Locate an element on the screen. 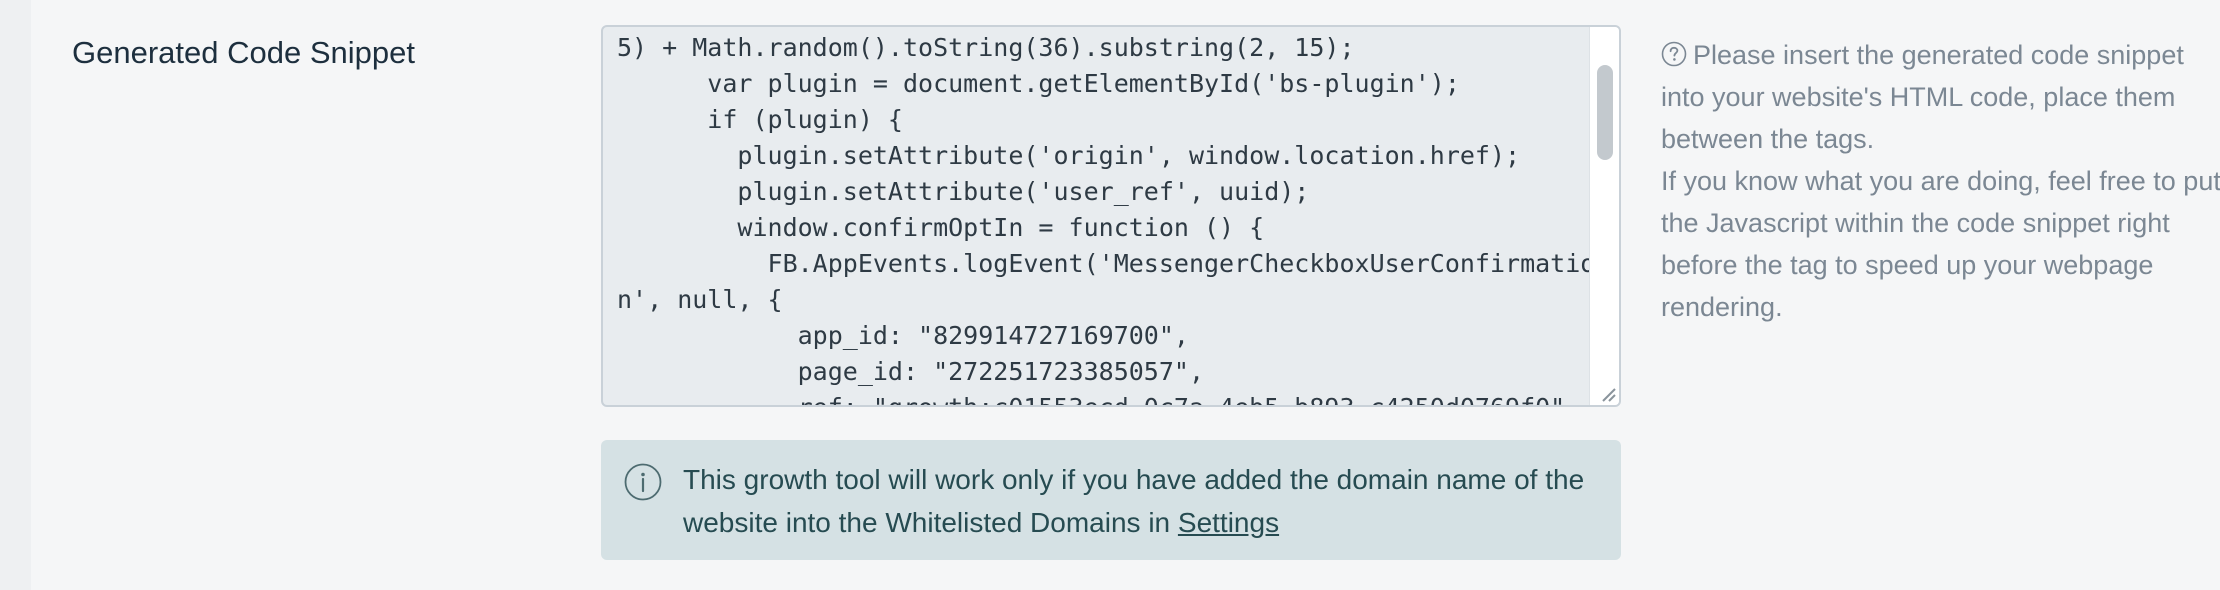  code-scrollbar is located at coordinates (1604, 216).